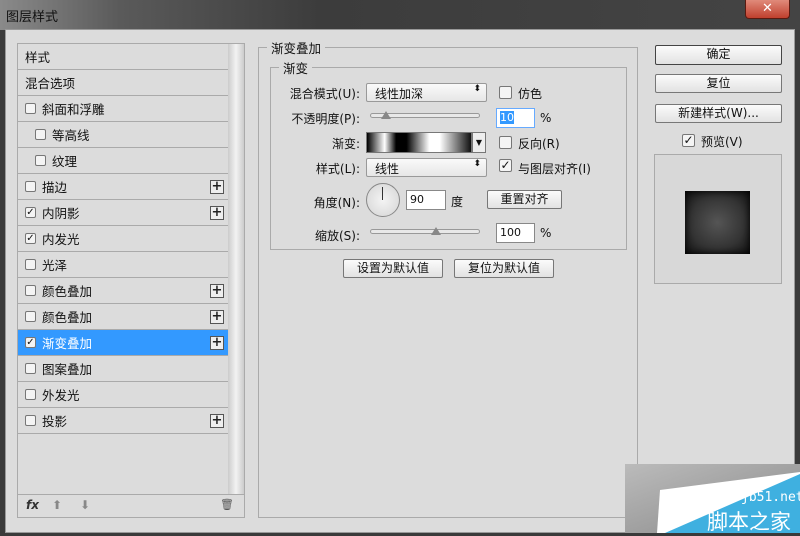 The width and height of the screenshot is (800, 536). What do you see at coordinates (505, 92) in the screenshot?
I see `dither-checkbox` at bounding box center [505, 92].